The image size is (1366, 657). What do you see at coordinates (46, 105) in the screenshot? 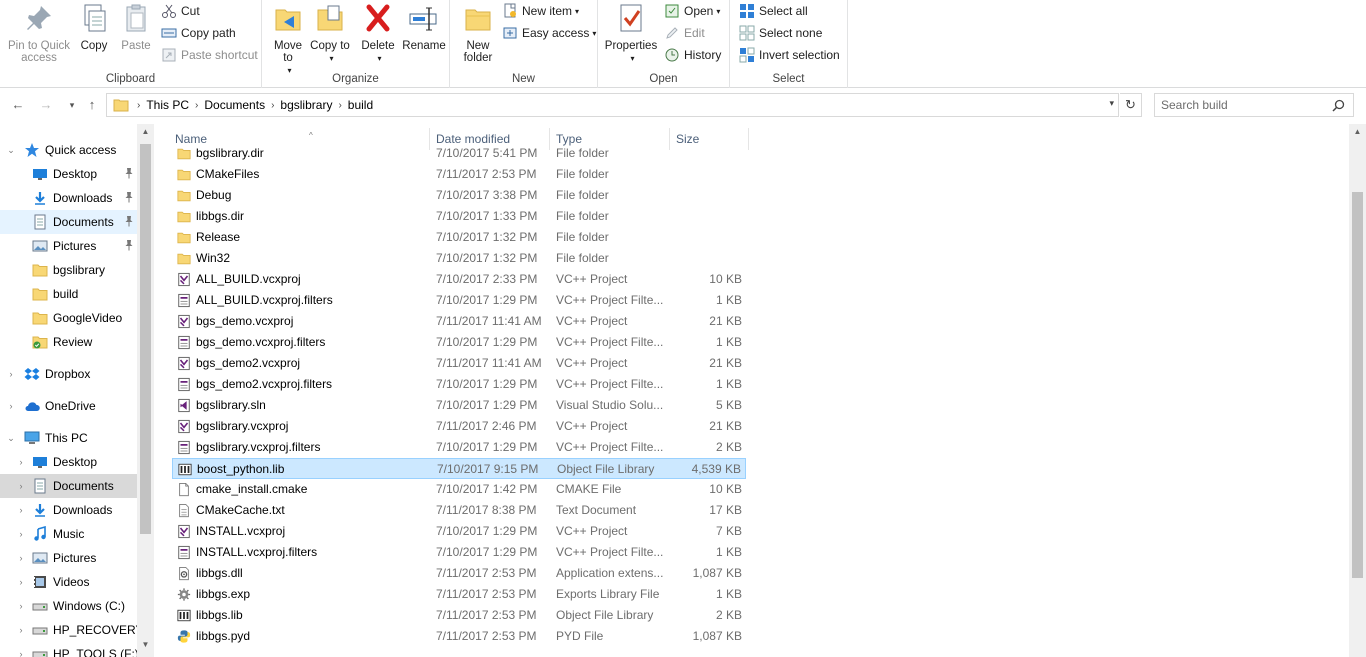
I see `forward-button: →` at bounding box center [46, 105].